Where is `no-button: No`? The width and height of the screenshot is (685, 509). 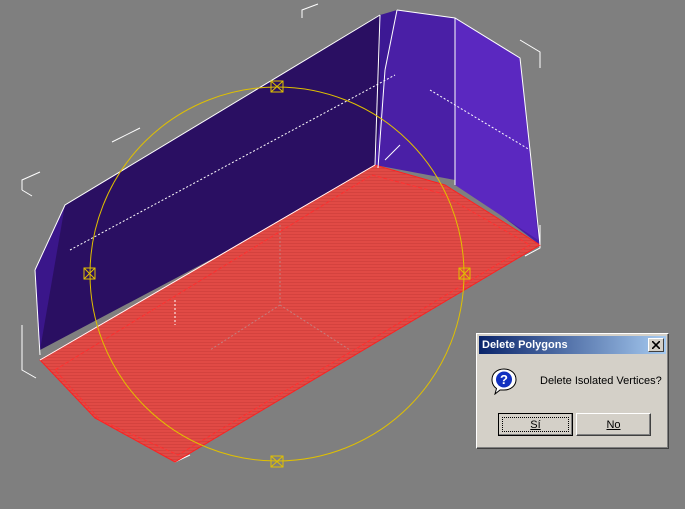 no-button: No is located at coordinates (613, 424).